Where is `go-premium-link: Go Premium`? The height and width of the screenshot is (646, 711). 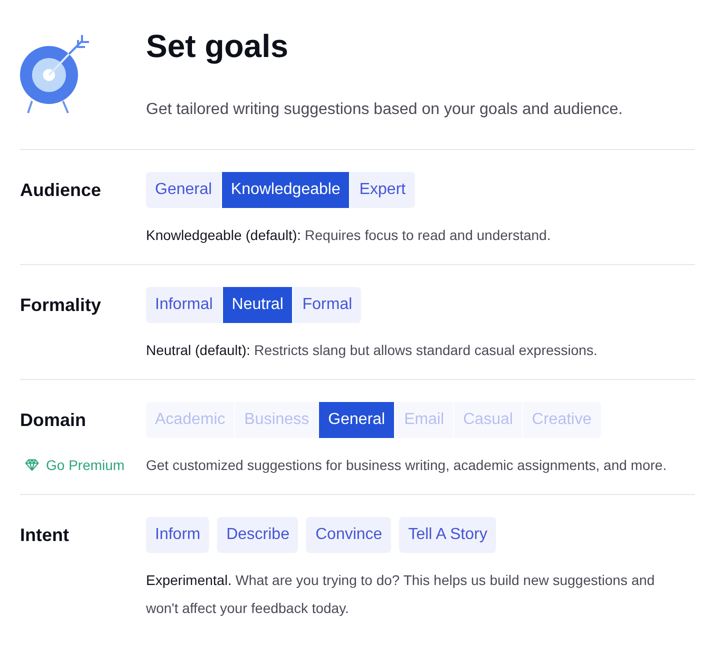
go-premium-link: Go Premium is located at coordinates (75, 465).